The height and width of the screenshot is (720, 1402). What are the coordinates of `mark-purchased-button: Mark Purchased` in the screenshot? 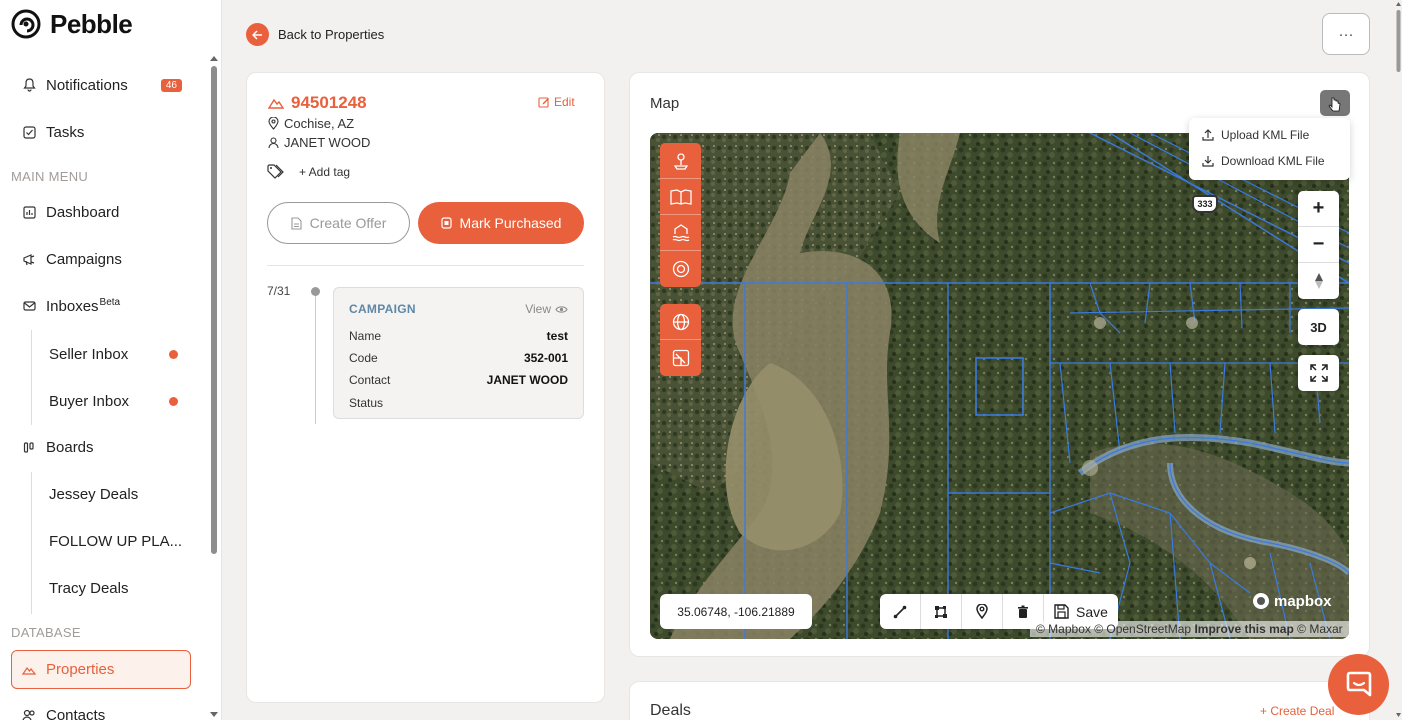 It's located at (501, 223).